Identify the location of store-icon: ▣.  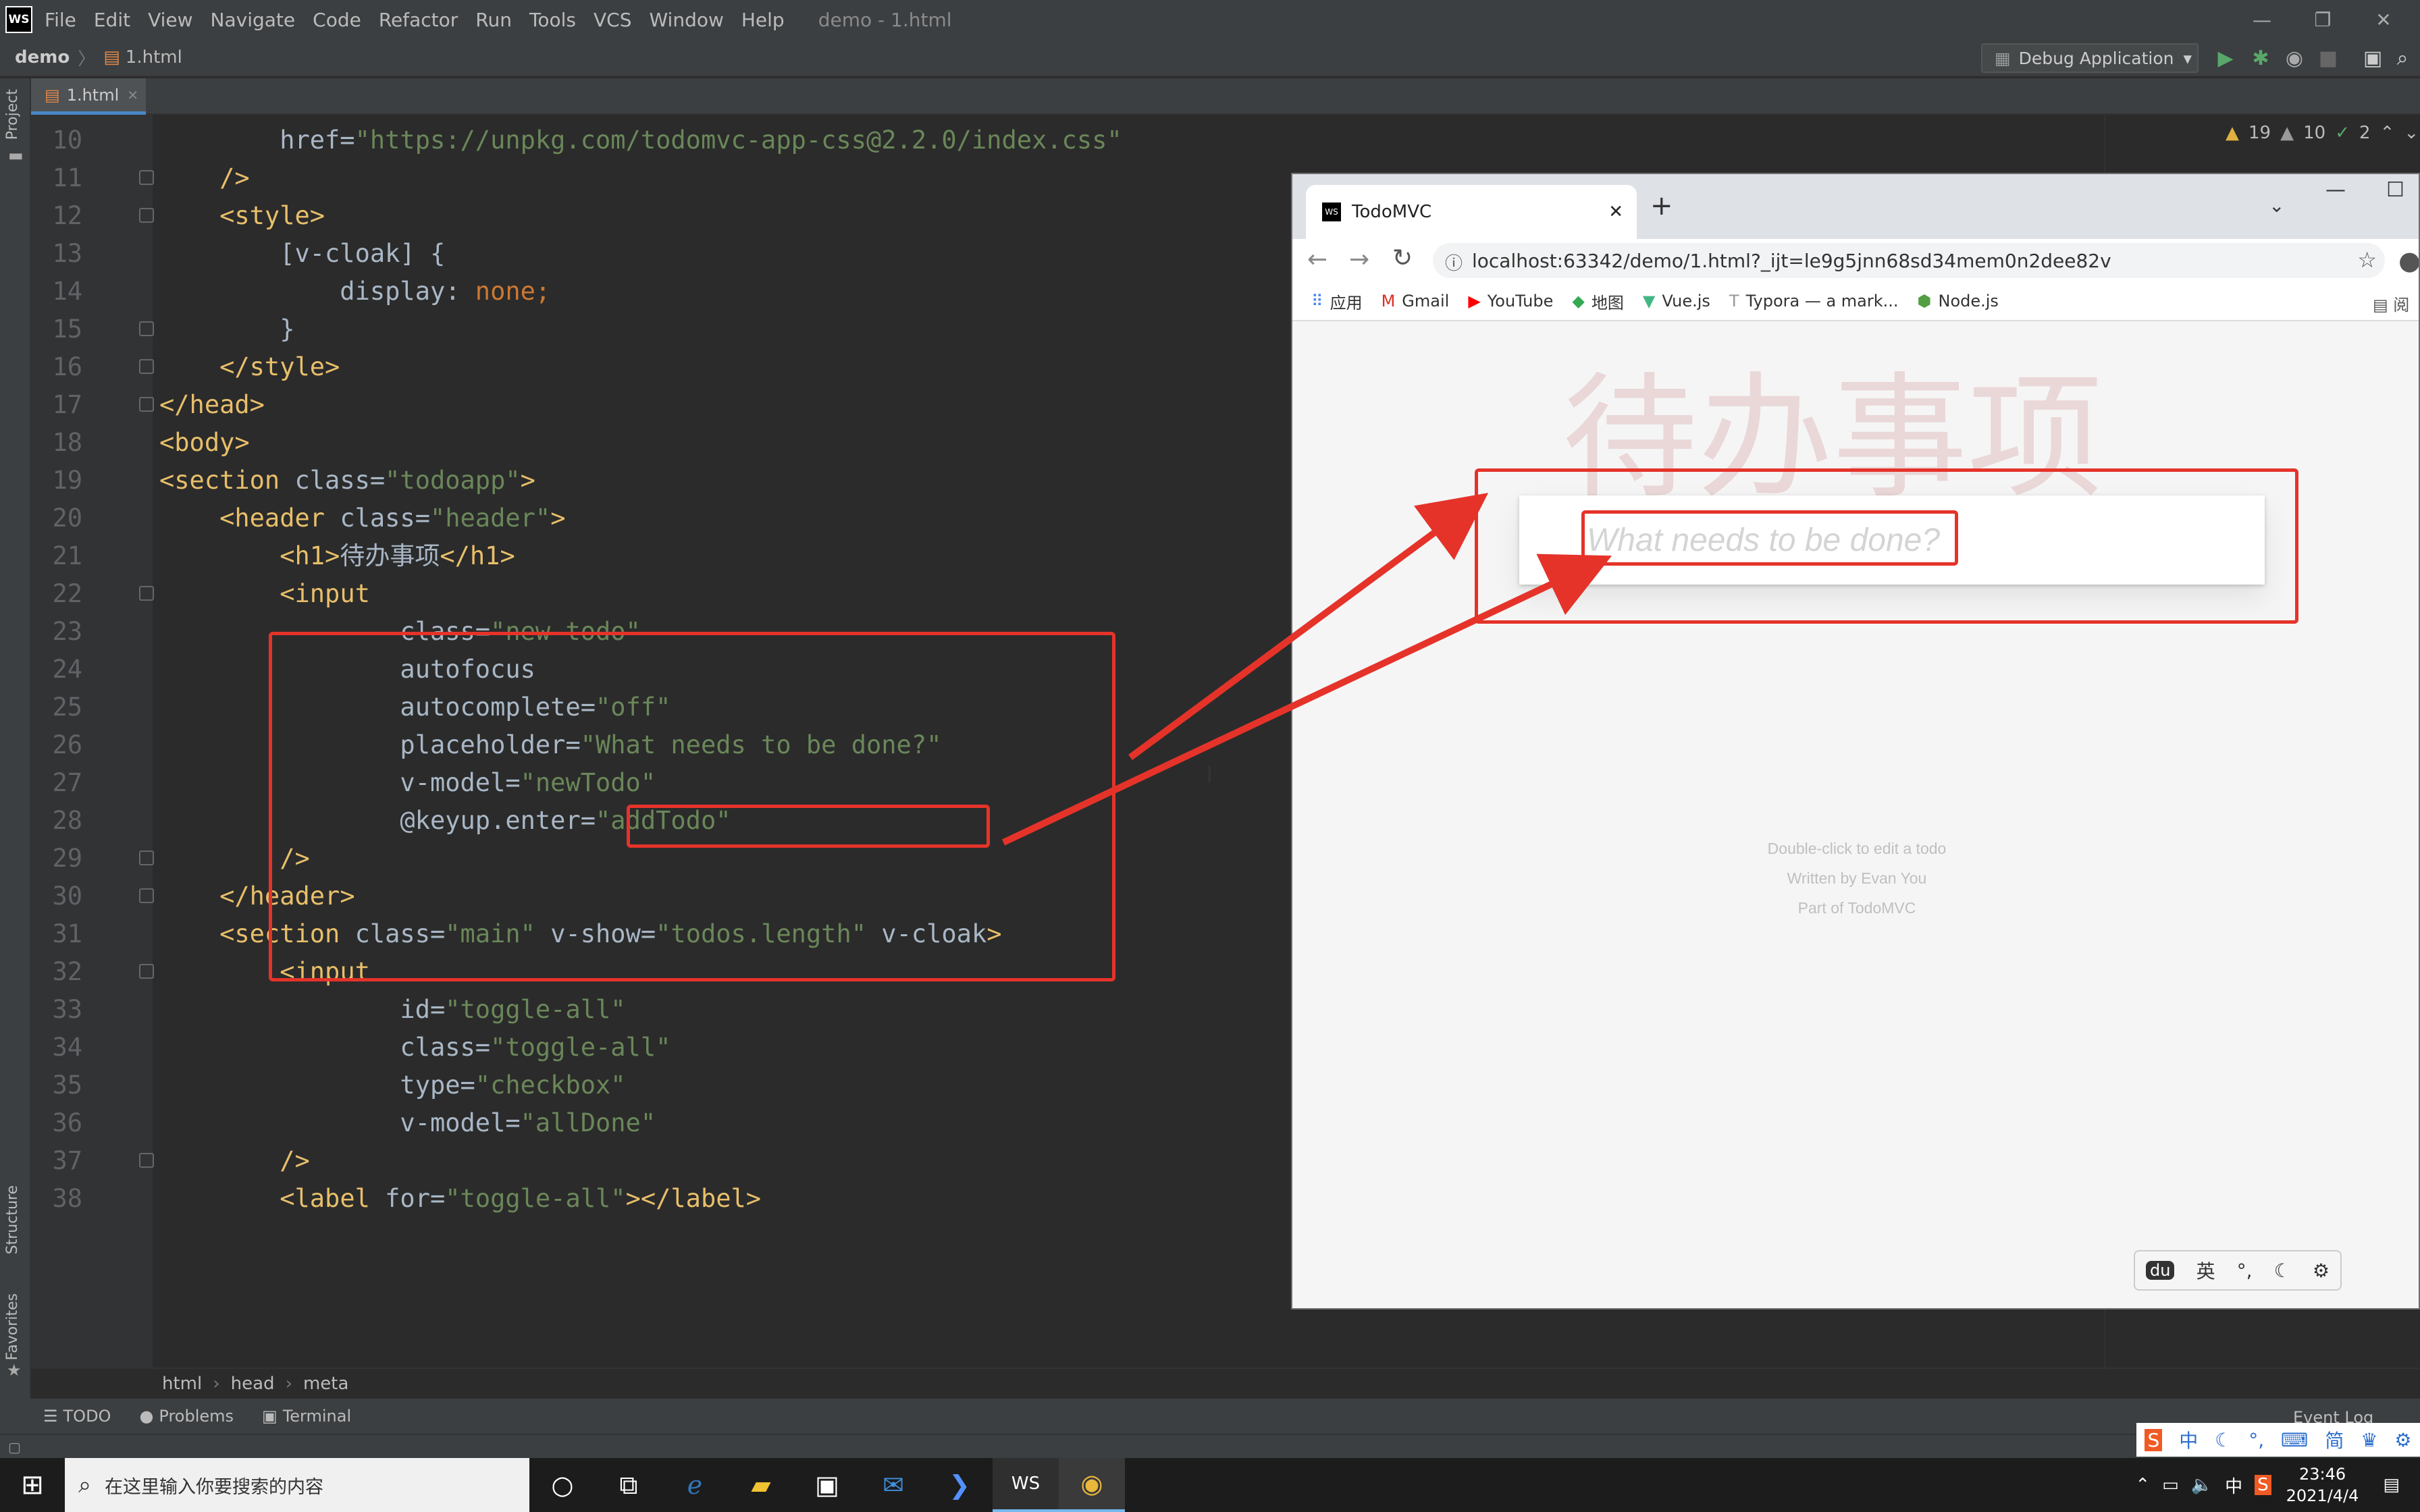
(827, 1485).